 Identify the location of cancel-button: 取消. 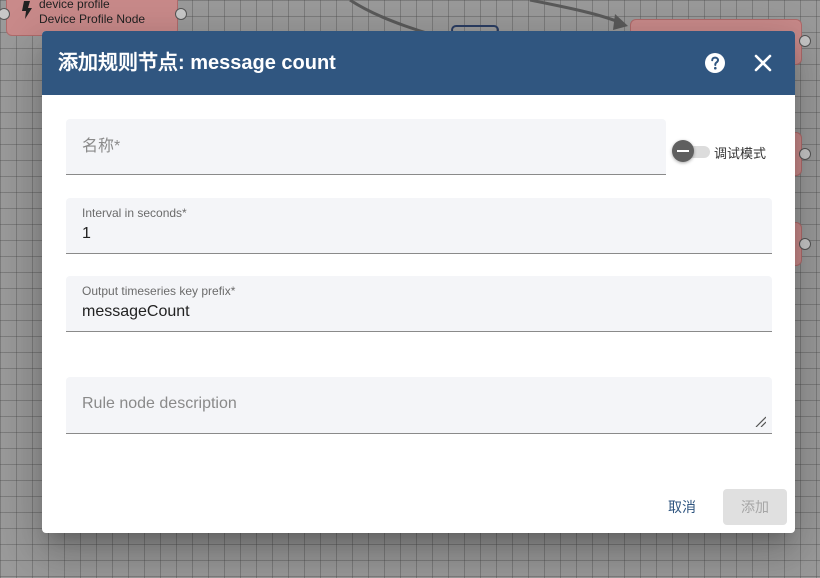
(682, 507).